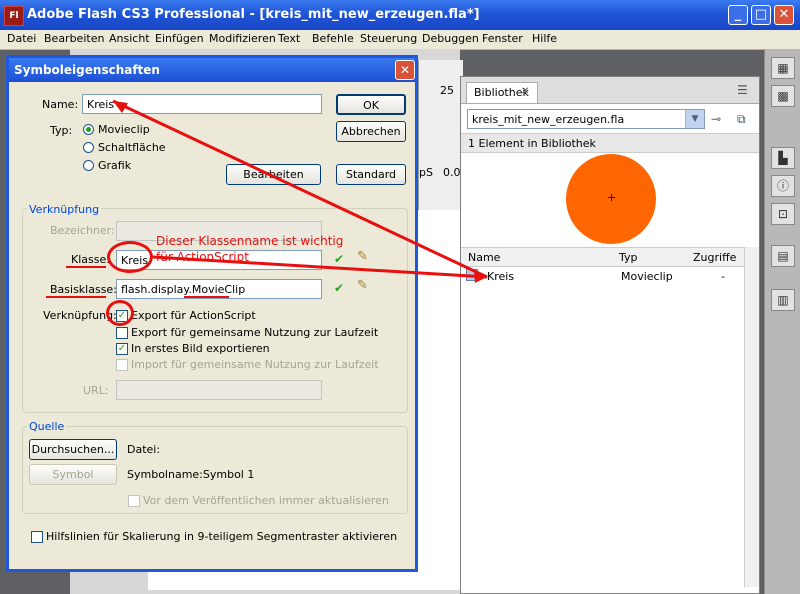 The image size is (800, 594). What do you see at coordinates (300, 191) in the screenshot?
I see `annotation-arrows` at bounding box center [300, 191].